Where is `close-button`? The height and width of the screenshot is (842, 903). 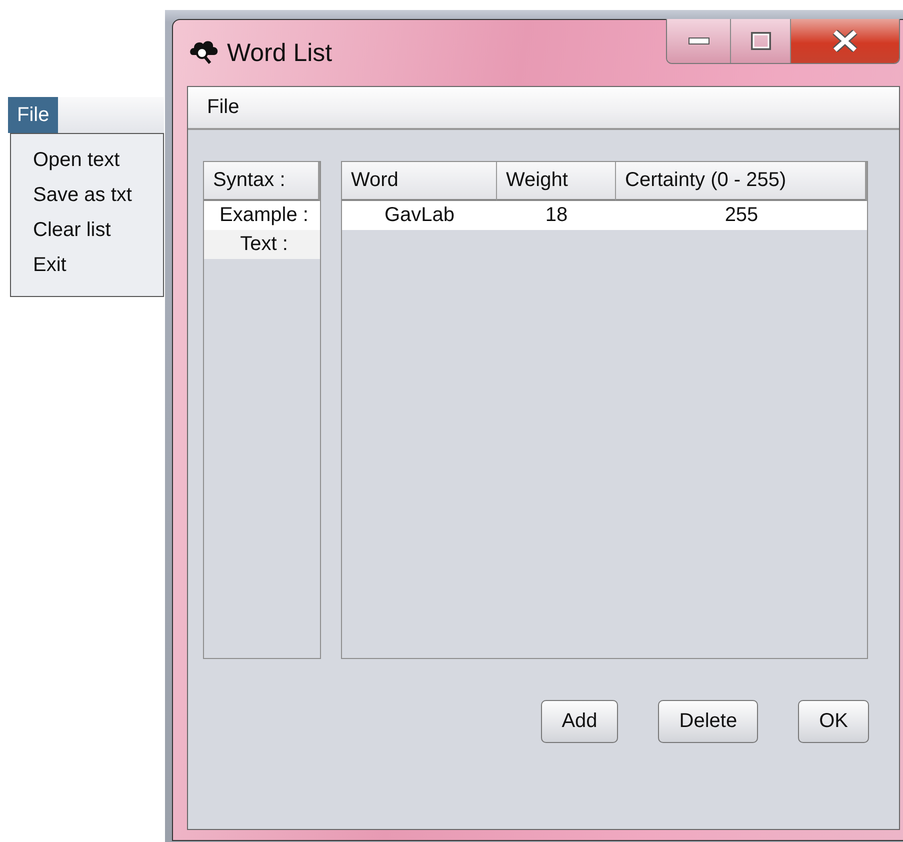 close-button is located at coordinates (845, 41).